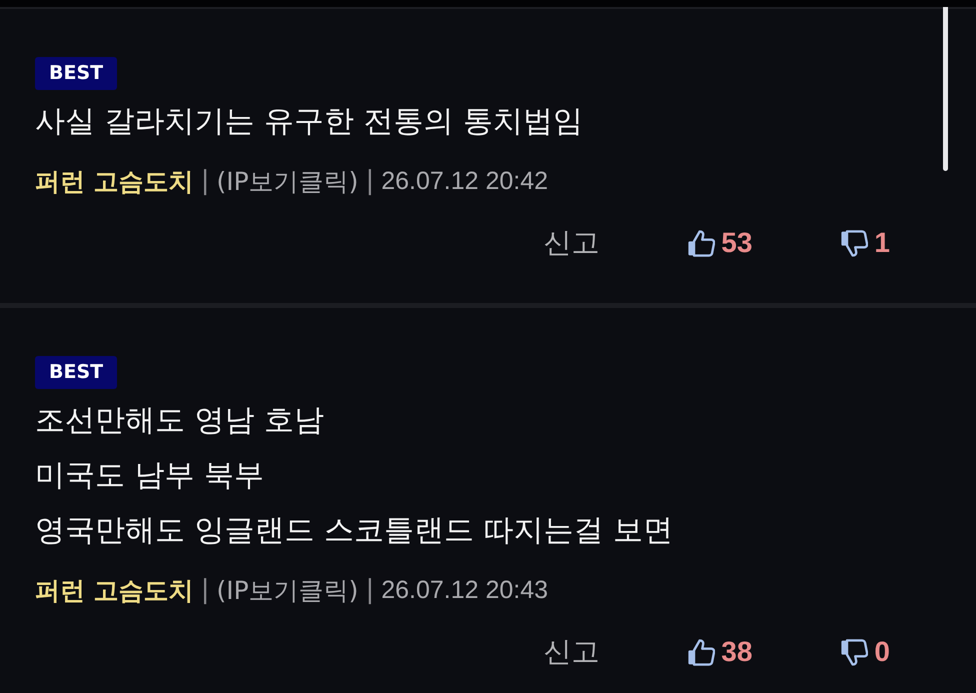  What do you see at coordinates (719, 652) in the screenshot?
I see `like-button: 38` at bounding box center [719, 652].